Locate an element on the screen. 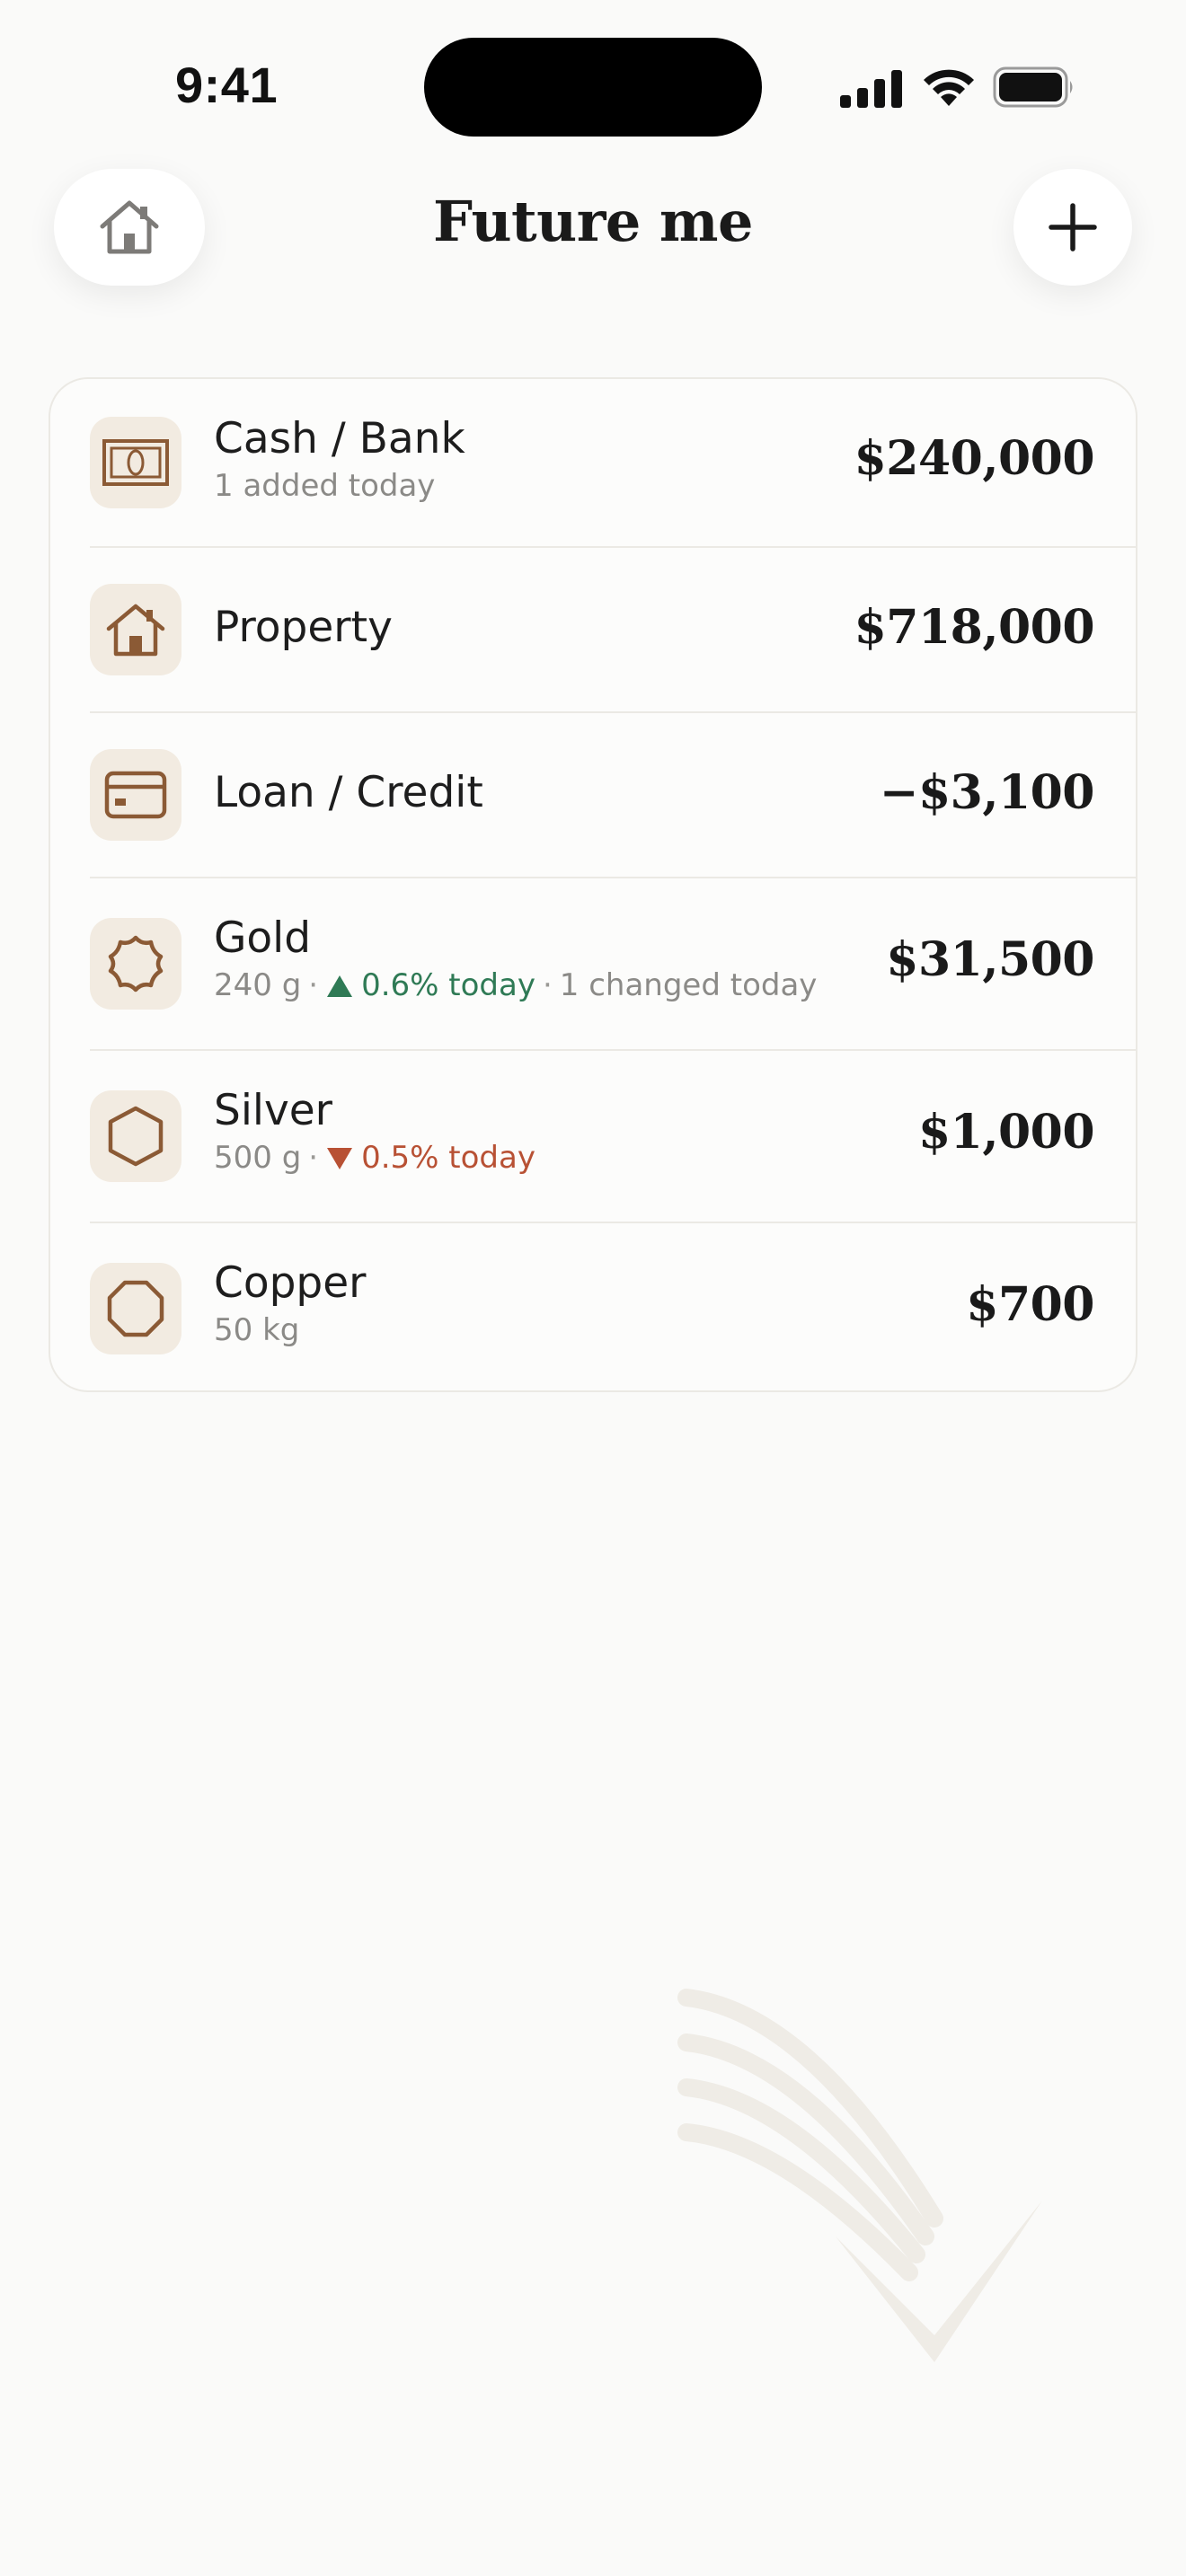  asset-subtitle: 50 kg is located at coordinates (257, 1330).